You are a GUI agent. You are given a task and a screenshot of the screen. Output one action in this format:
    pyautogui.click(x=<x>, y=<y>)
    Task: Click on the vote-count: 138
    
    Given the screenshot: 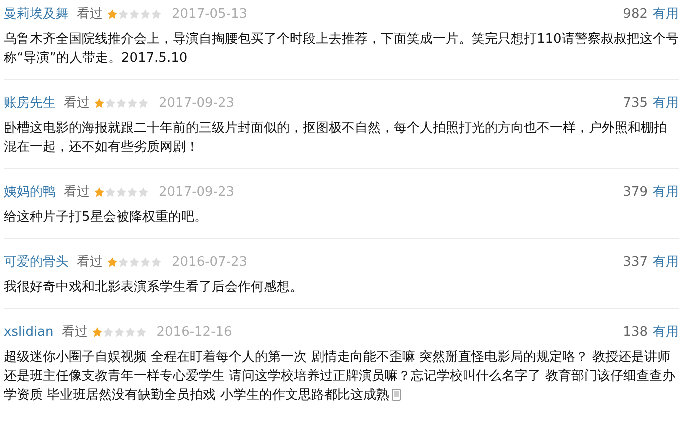 What is the action you would take?
    pyautogui.click(x=635, y=332)
    